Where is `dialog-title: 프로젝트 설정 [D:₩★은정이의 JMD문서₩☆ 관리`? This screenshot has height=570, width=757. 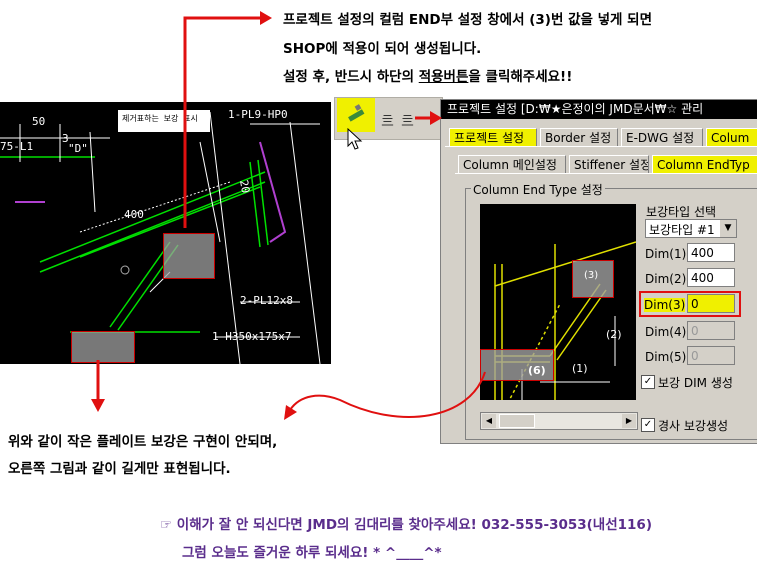
dialog-title: 프로젝트 설정 [D:₩★은정이의 JMD문서₩☆ 관리 is located at coordinates (599, 109).